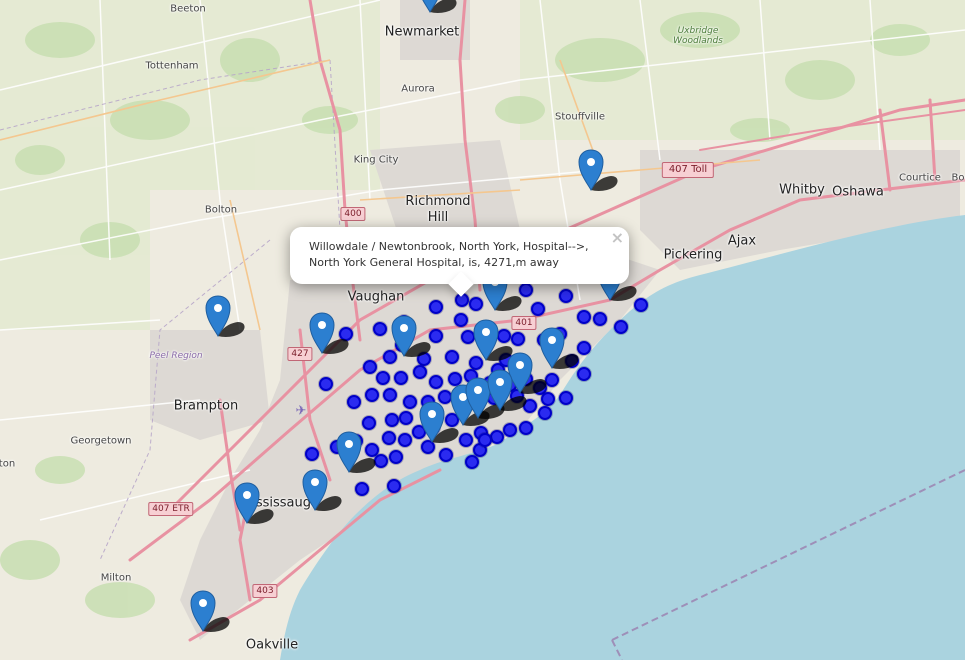 The image size is (965, 660). Describe the element at coordinates (688, 170) in the screenshot. I see `highway-407-toll-shield: 407 Toll` at that location.